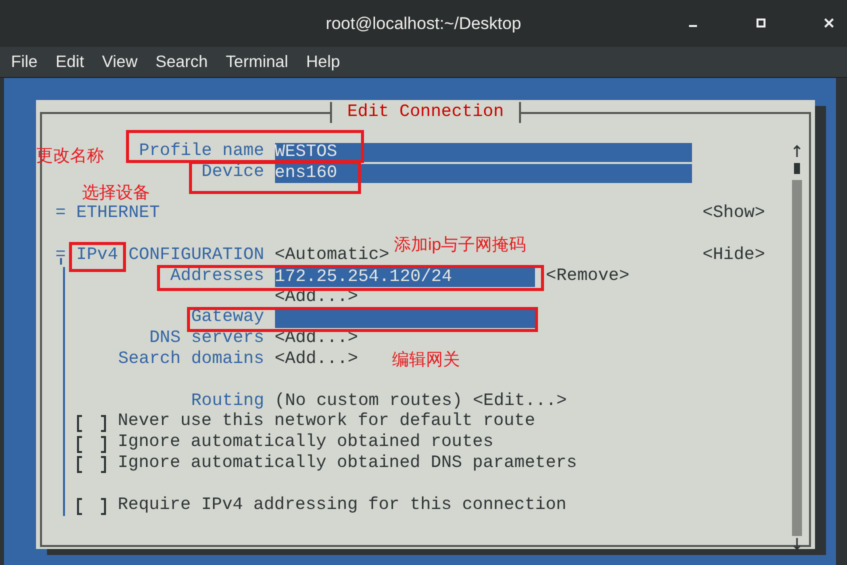  What do you see at coordinates (206, 339) in the screenshot?
I see `field-label: DNS servers` at bounding box center [206, 339].